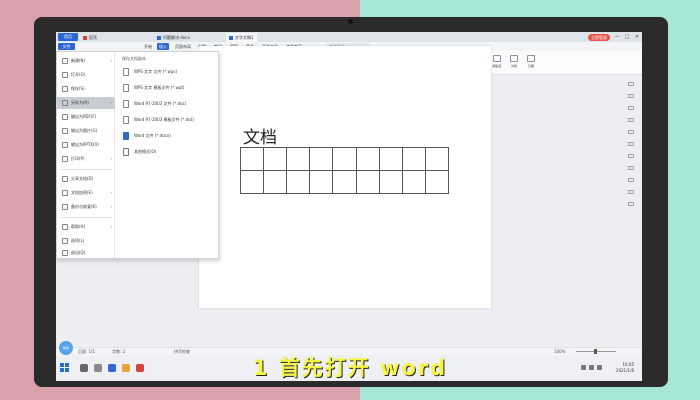 The image size is (700, 400). Describe the element at coordinates (514, 63) in the screenshot. I see `ribbon-btn-object: 对象` at that location.